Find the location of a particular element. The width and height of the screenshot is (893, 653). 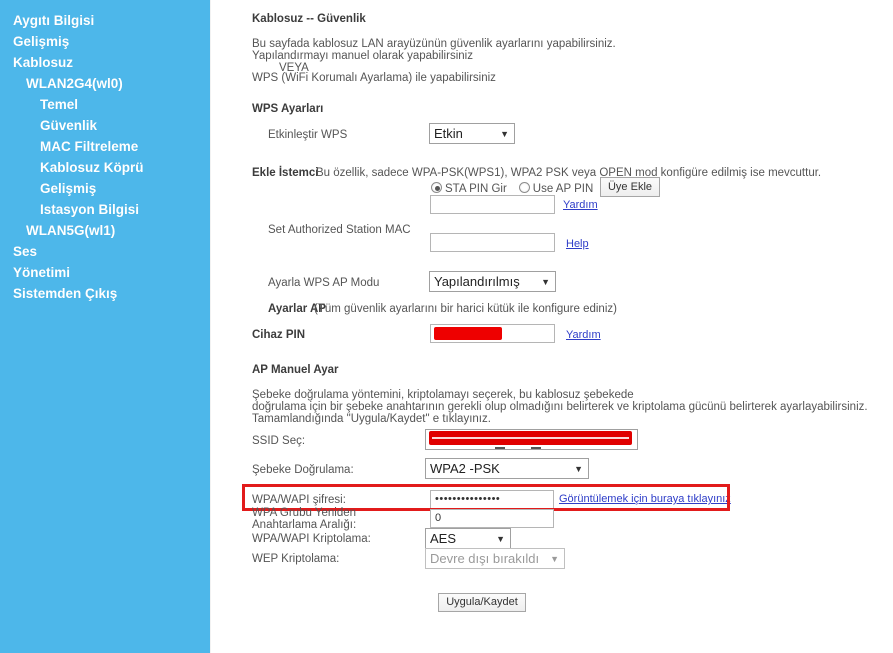

device-pin-redaction is located at coordinates (468, 333).